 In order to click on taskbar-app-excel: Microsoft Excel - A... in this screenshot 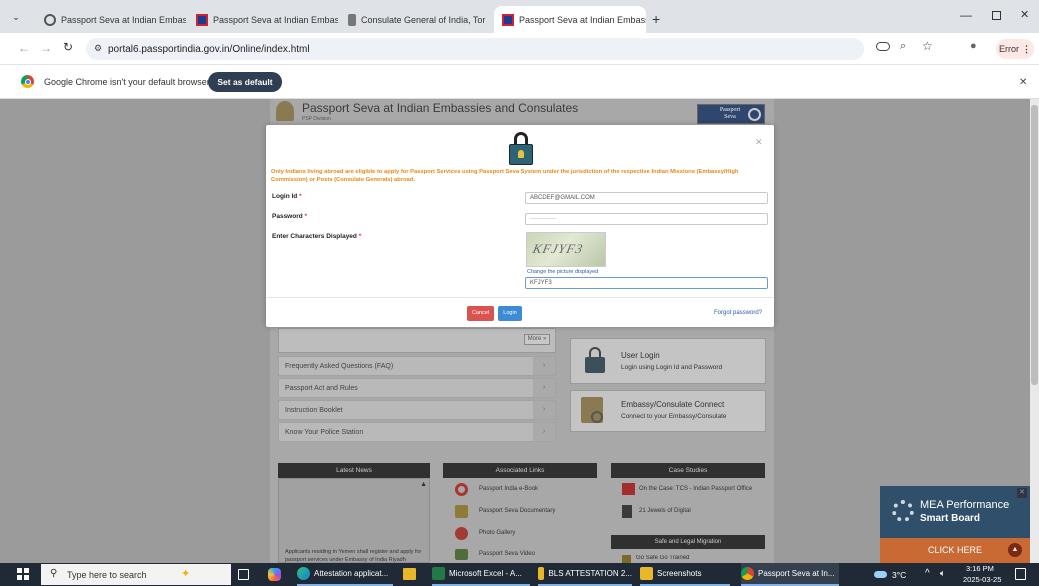, I will do `click(481, 574)`.